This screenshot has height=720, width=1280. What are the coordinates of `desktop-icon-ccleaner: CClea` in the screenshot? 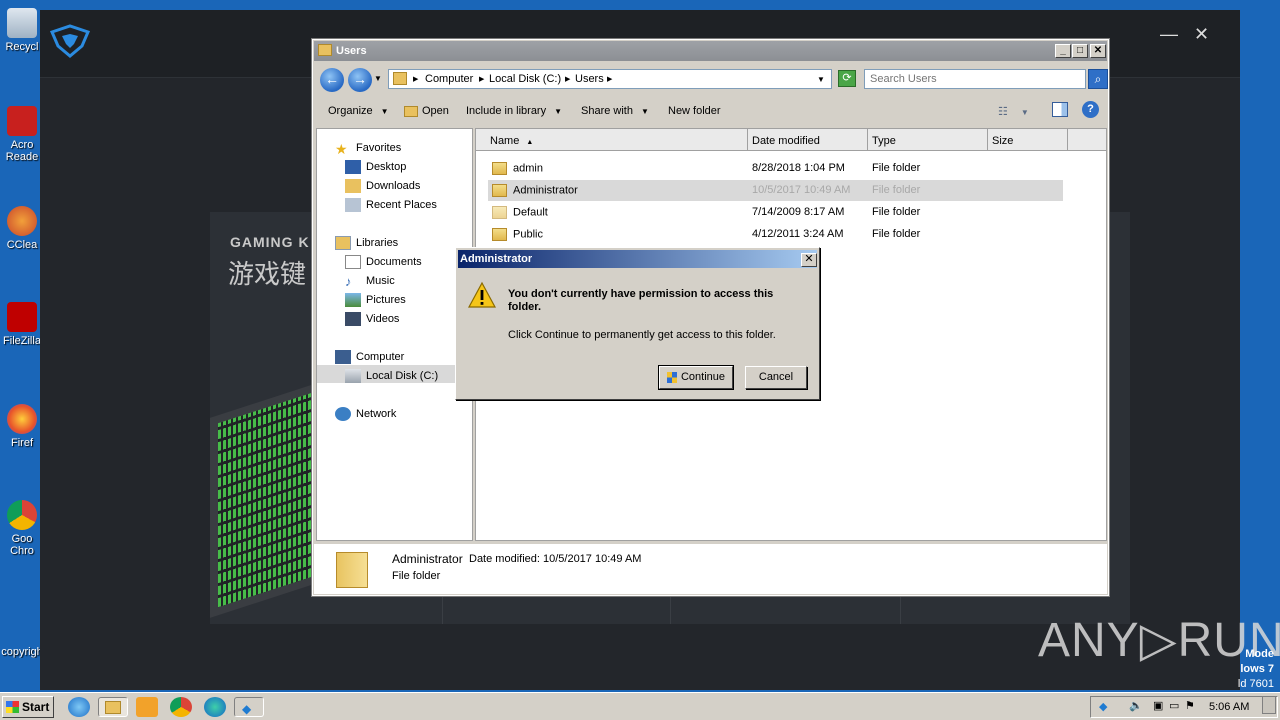 It's located at (22, 228).